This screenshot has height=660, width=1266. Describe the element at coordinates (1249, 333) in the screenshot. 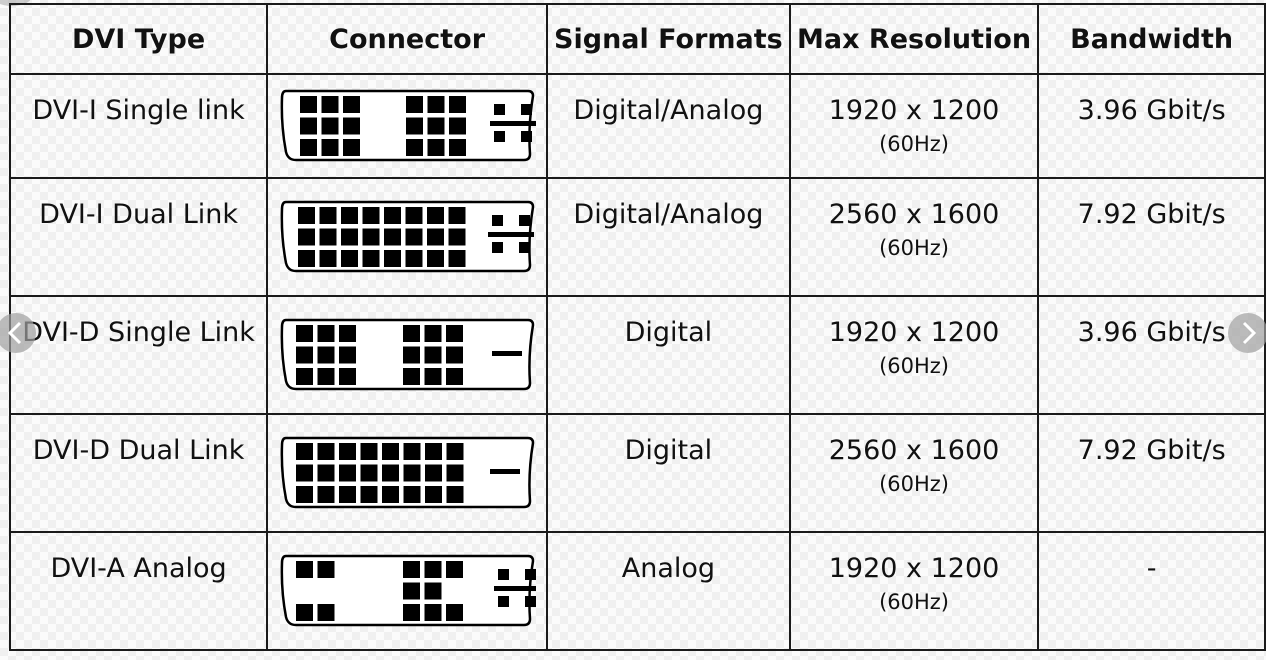

I see `chevron-right-icon` at that location.